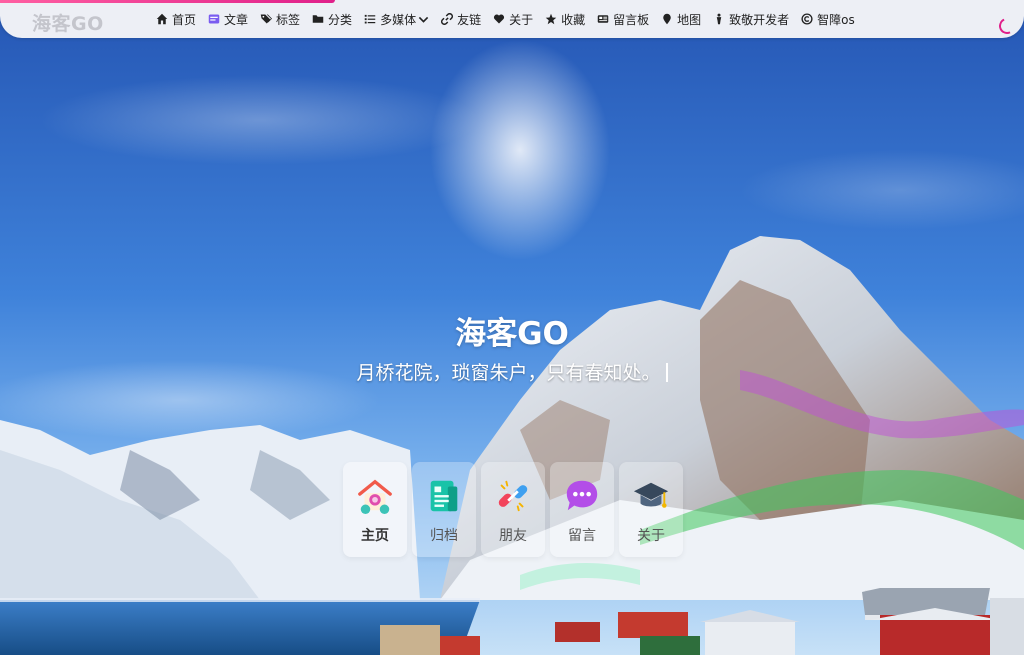  Describe the element at coordinates (513, 536) in the screenshot. I see `card-label: 朋友` at that location.